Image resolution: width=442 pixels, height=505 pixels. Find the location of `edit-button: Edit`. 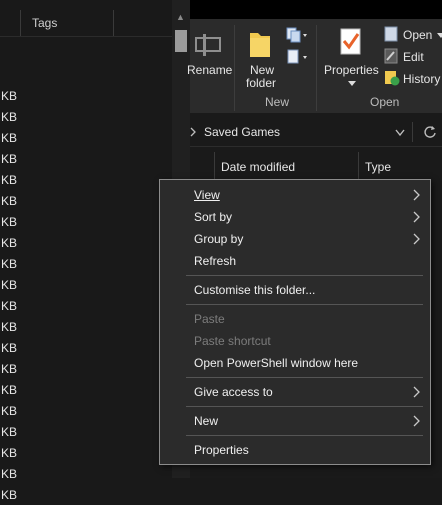

edit-button: Edit is located at coordinates (413, 57).